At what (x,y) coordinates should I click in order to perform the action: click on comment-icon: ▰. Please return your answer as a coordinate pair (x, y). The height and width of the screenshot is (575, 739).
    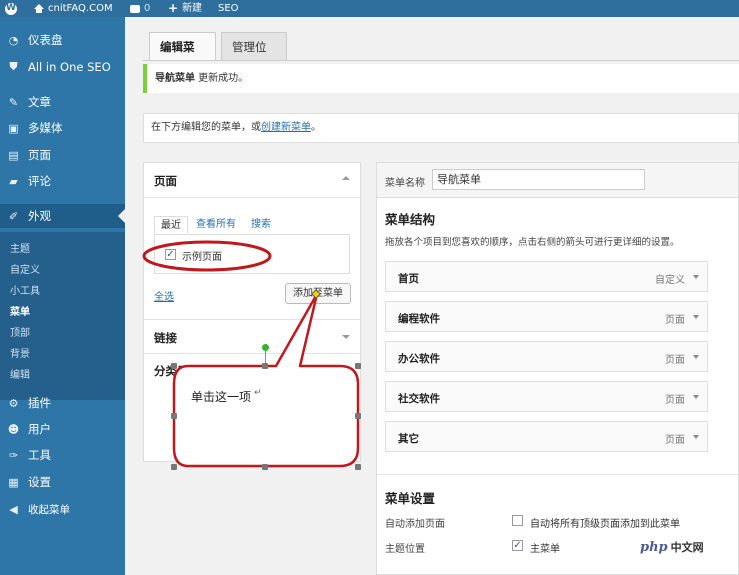
    Looking at the image, I should click on (13, 181).